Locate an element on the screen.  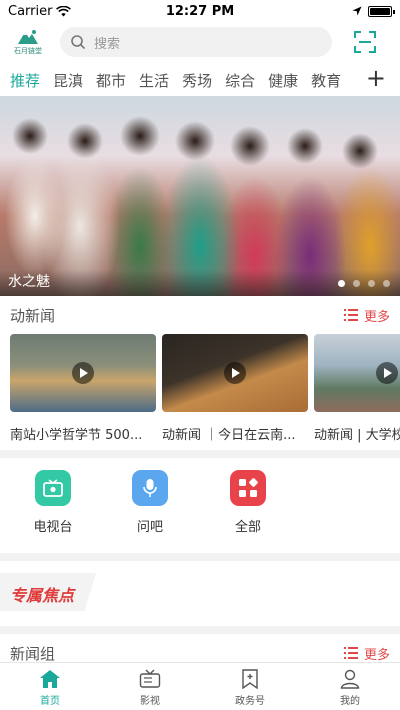
status-right is located at coordinates (373, 11).